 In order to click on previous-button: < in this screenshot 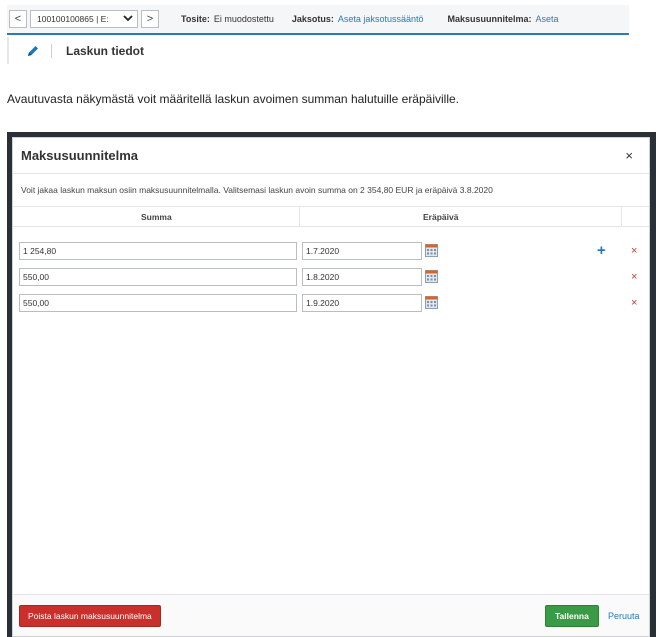, I will do `click(18, 19)`.